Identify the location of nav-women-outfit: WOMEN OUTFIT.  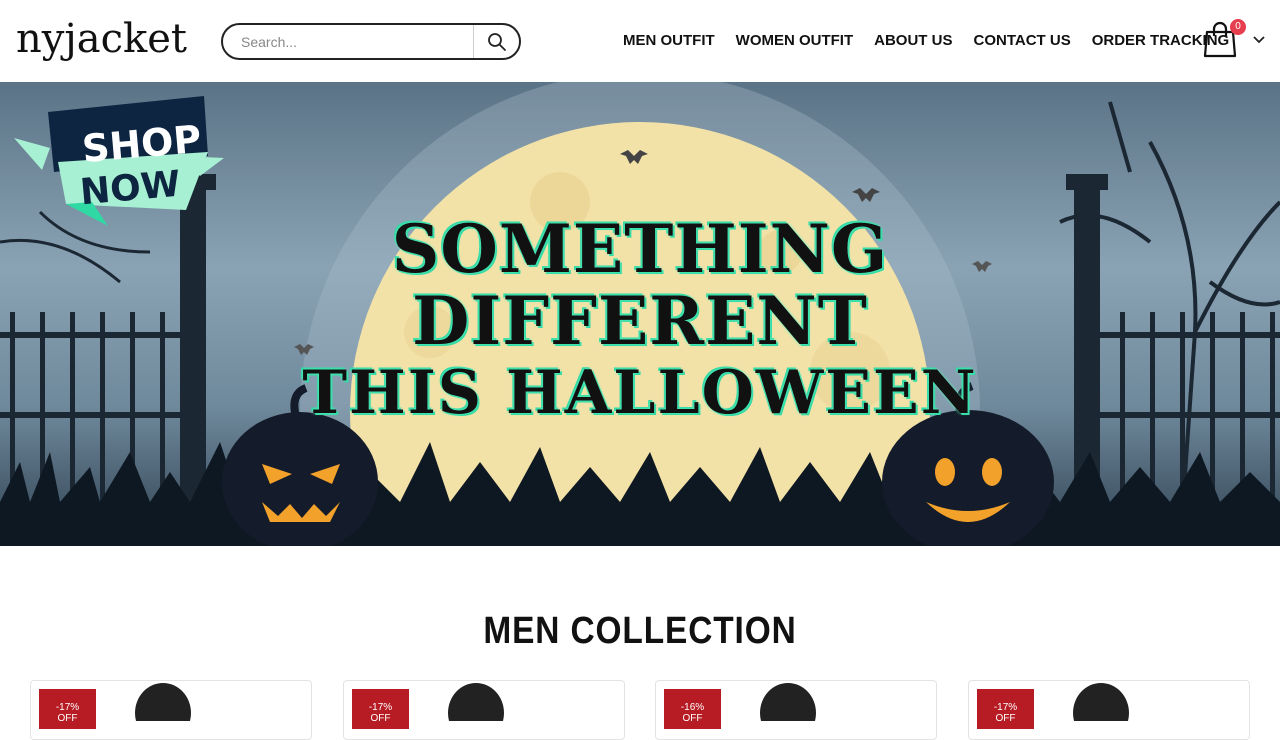
(794, 41).